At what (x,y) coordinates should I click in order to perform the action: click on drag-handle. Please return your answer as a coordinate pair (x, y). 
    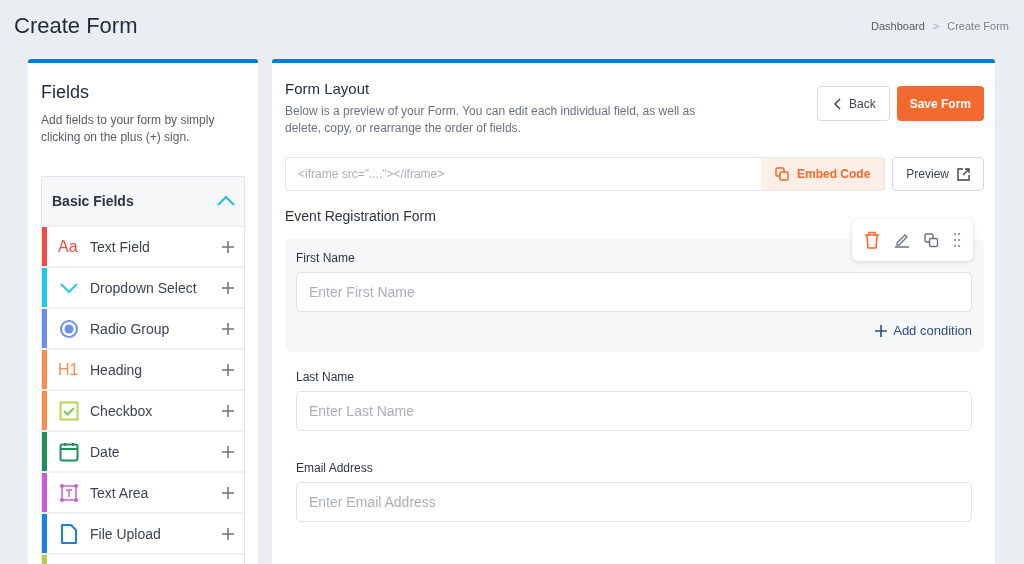
    Looking at the image, I should click on (957, 240).